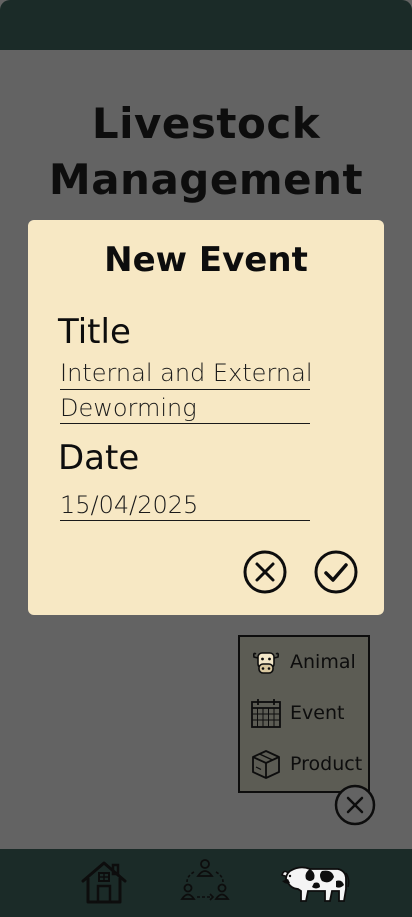 The height and width of the screenshot is (917, 412). I want to click on nav-home, so click(104, 884).